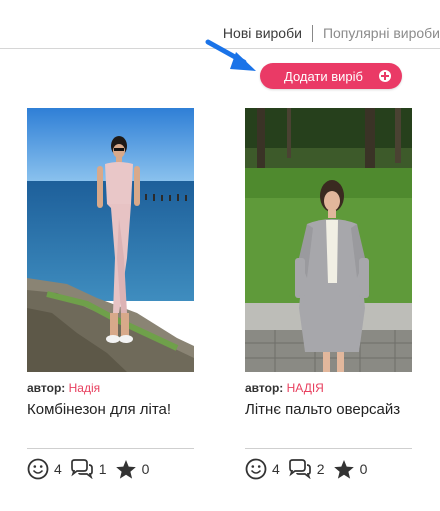  I want to click on item-stats: 4 2 0, so click(310, 469).